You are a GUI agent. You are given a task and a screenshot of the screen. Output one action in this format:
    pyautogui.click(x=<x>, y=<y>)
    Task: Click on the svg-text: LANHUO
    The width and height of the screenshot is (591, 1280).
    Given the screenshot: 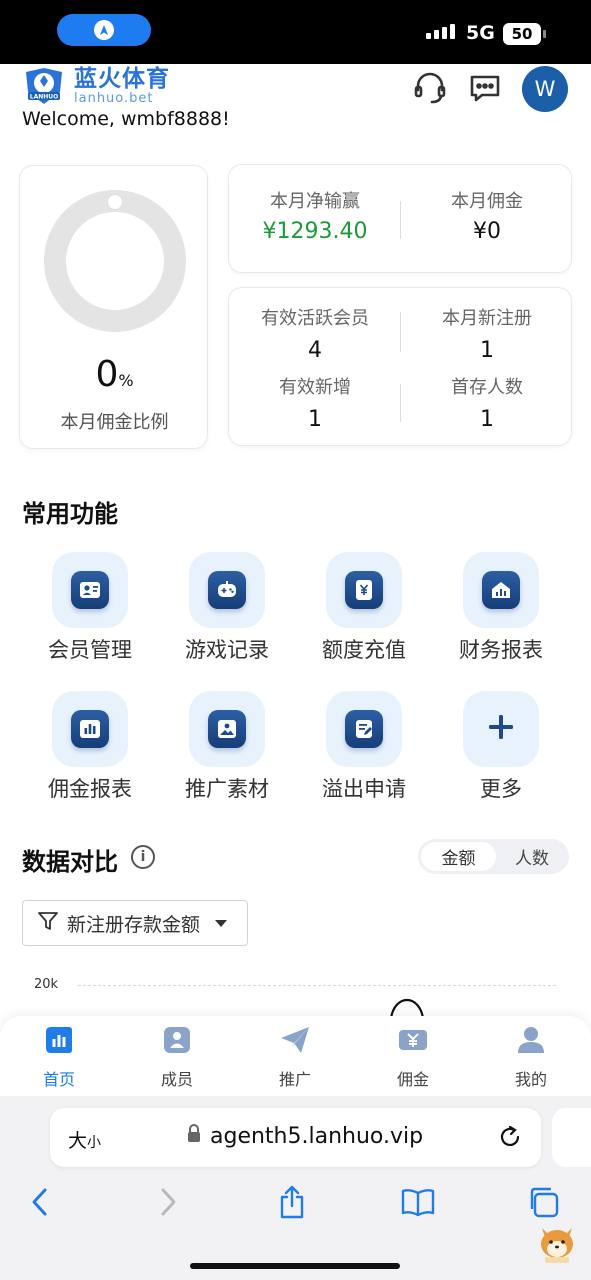 What is the action you would take?
    pyautogui.click(x=44, y=97)
    